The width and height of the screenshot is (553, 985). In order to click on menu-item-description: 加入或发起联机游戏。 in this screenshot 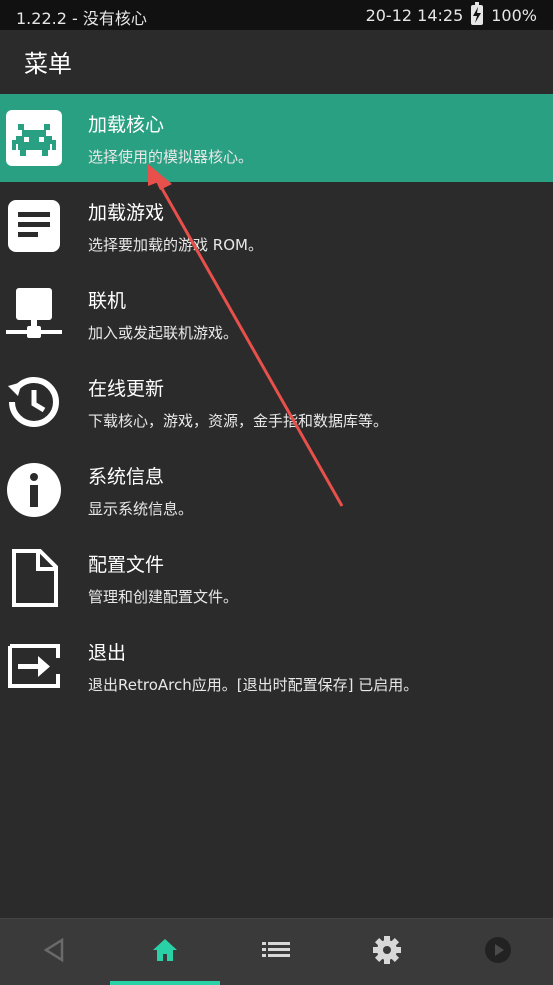, I will do `click(163, 333)`.